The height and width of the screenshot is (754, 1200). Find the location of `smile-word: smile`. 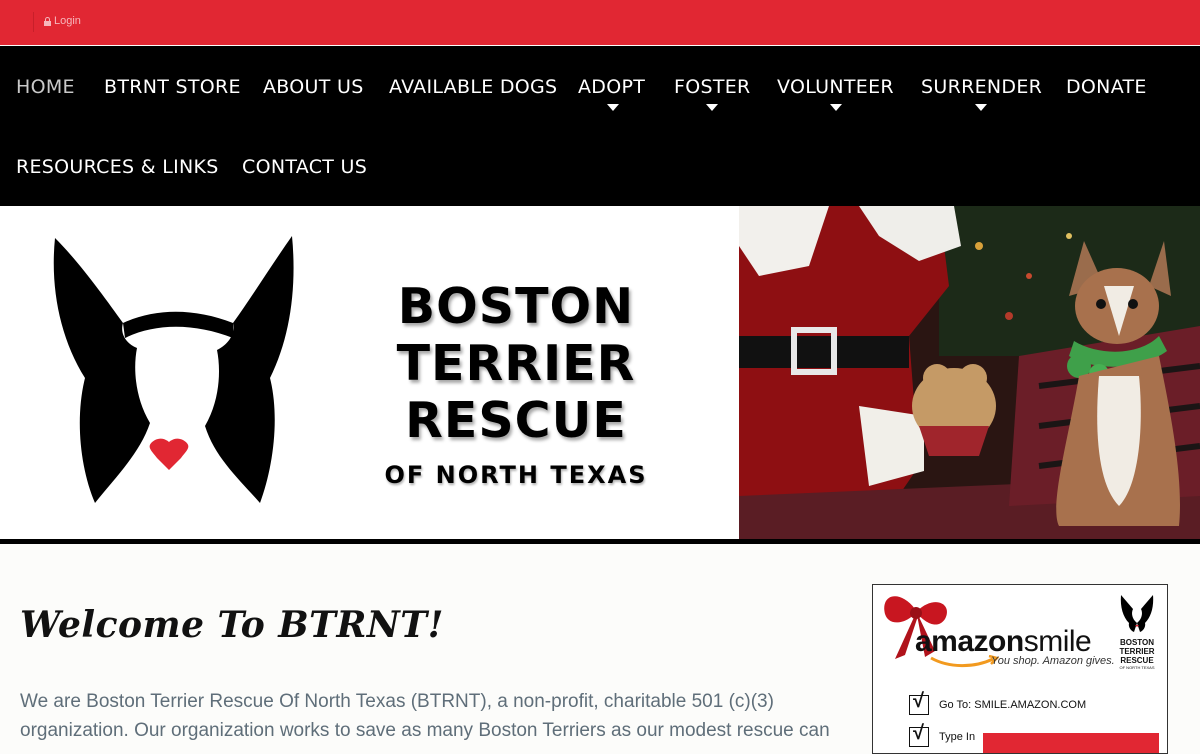

smile-word: smile is located at coordinates (1057, 641).